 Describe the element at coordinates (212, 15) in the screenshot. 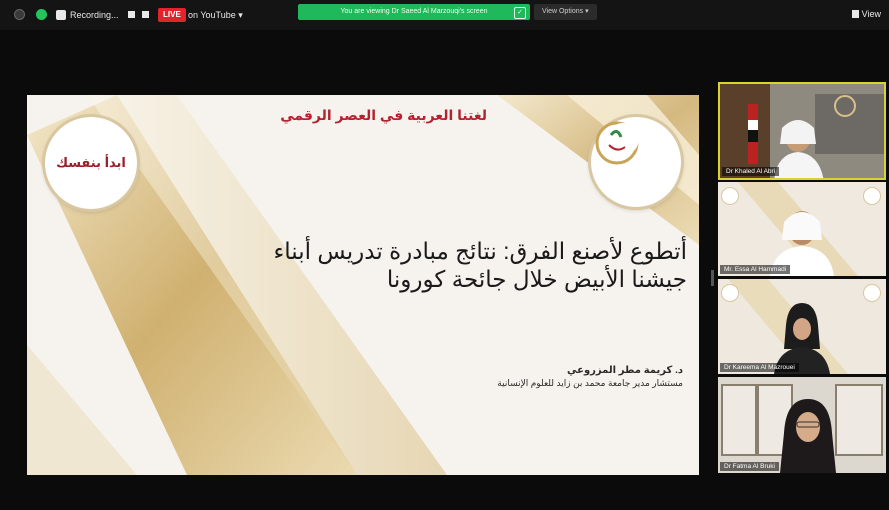

I see `youtube-label: on YouTube` at that location.